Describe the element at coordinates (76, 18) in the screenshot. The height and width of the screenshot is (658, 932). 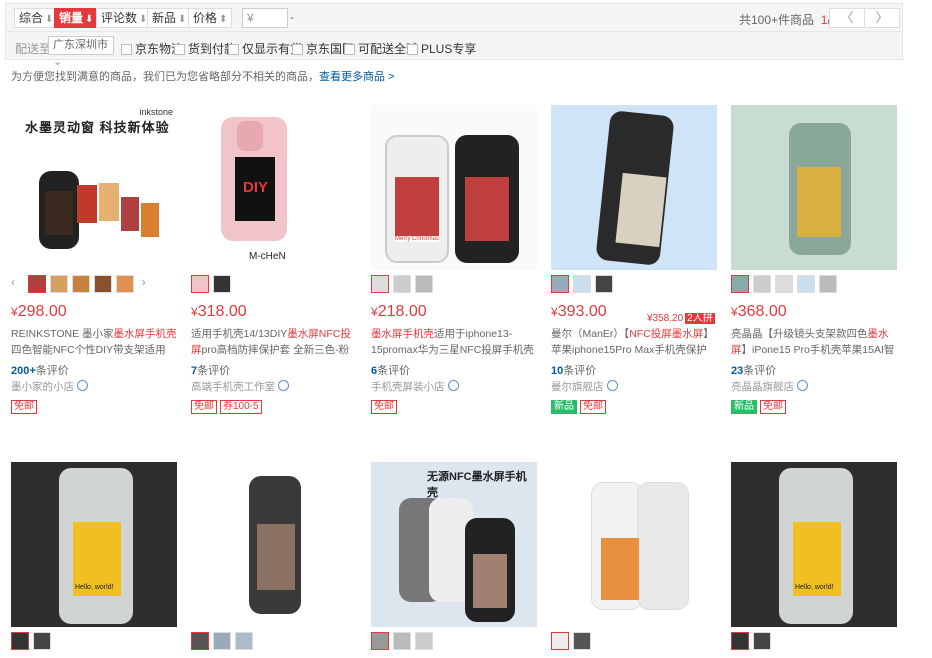
I see `sort-sales-button: 销量 ⬇` at that location.